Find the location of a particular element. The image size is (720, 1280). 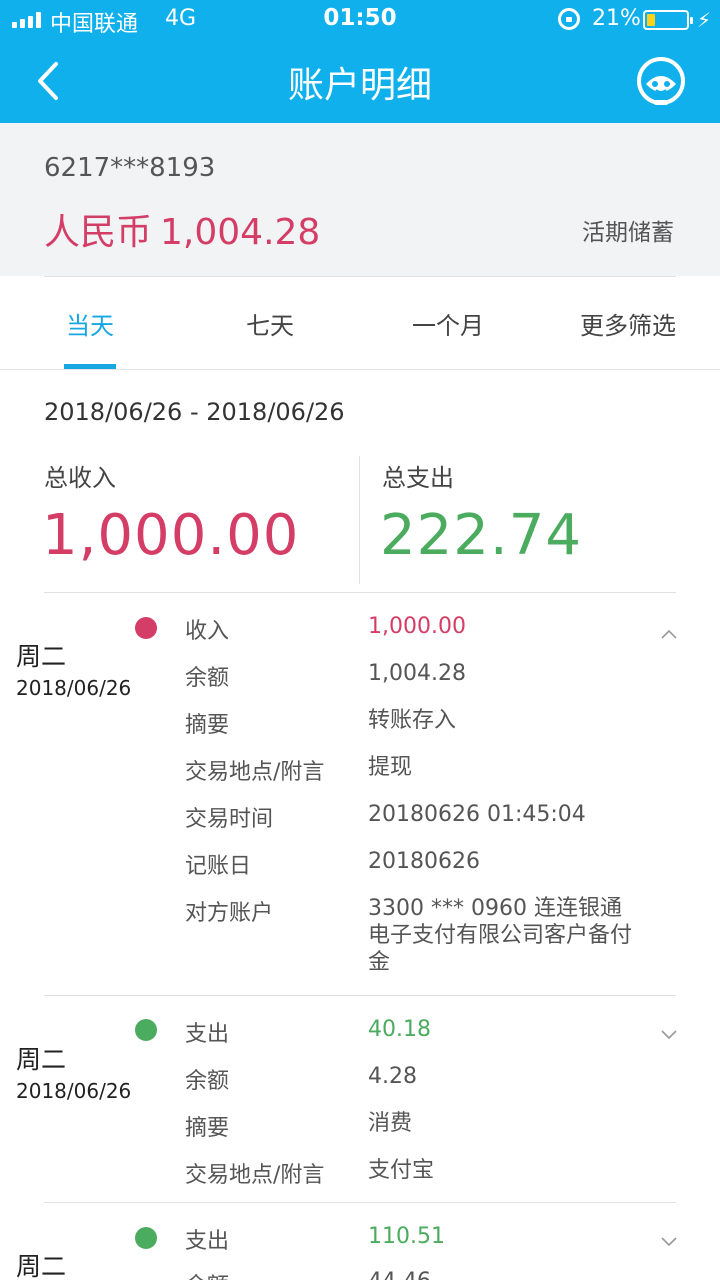

detail-value: 1,000.00 is located at coordinates (417, 626).